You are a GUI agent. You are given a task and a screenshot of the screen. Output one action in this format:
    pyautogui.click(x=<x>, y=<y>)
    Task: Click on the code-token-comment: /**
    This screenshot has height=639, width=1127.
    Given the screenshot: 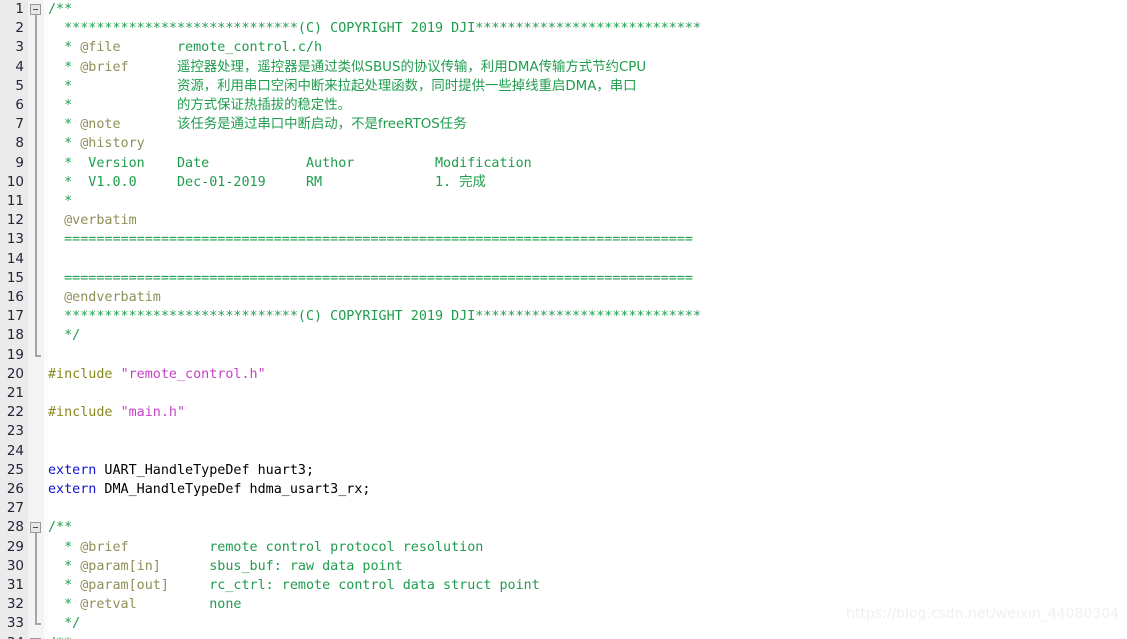 What is the action you would take?
    pyautogui.click(x=60, y=637)
    